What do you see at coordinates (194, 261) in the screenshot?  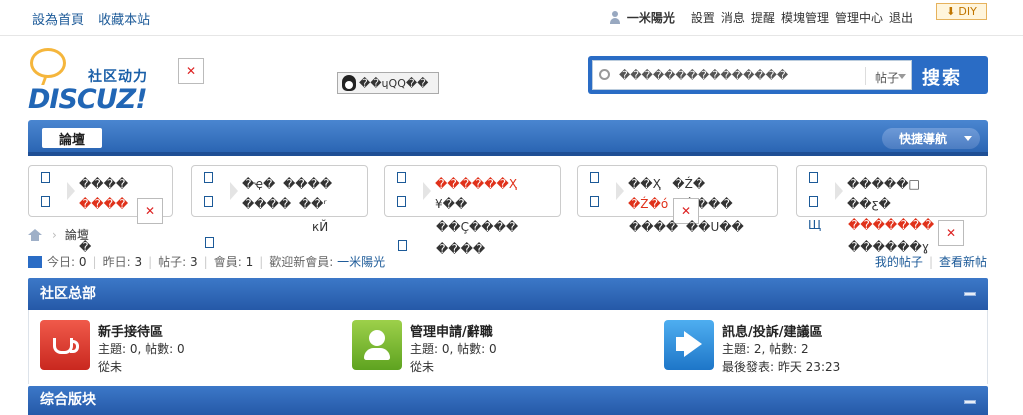 I see `posts-count: 3` at bounding box center [194, 261].